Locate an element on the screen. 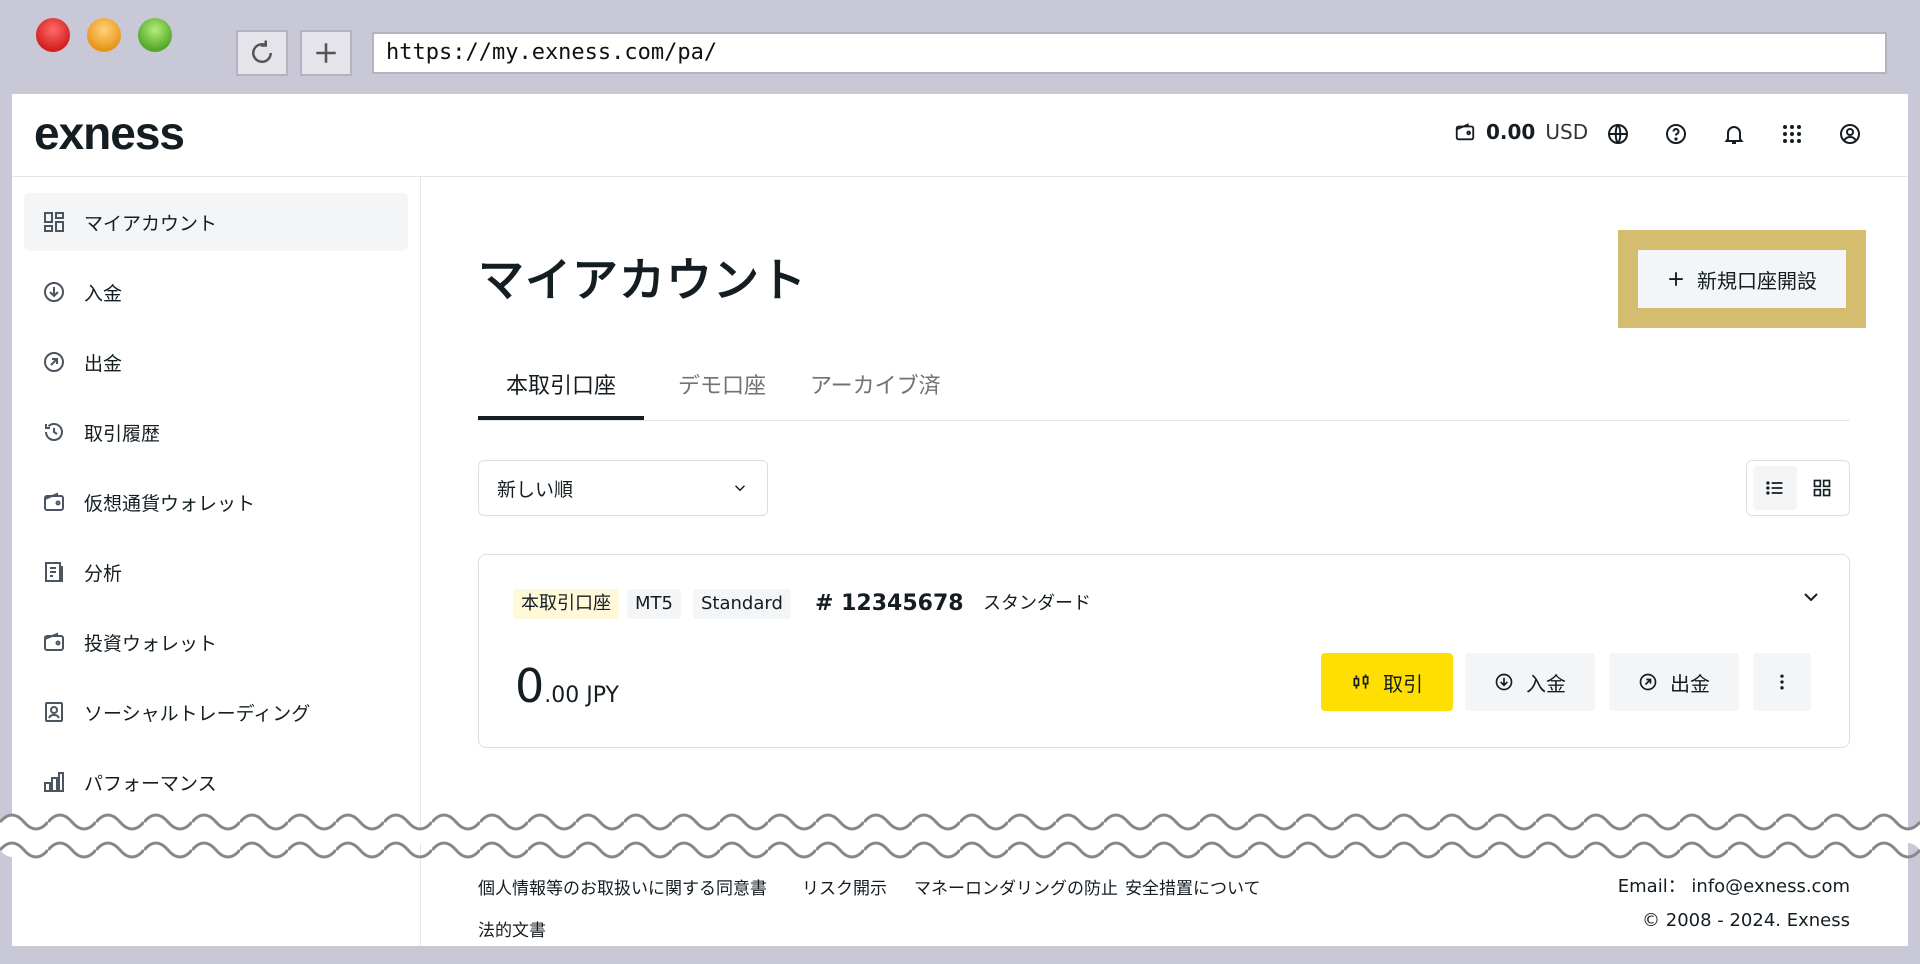  browser-chrome: https://my.exness.com/pa/ is located at coordinates (960, 46).